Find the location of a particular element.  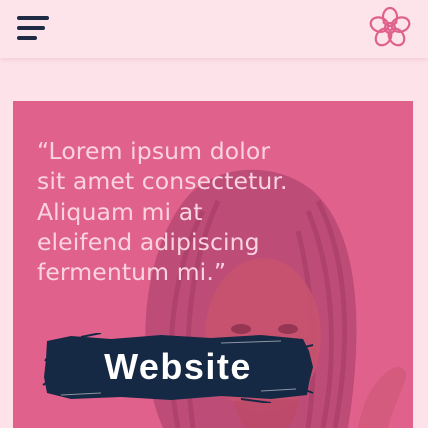

website-button-label: Website is located at coordinates (178, 366).